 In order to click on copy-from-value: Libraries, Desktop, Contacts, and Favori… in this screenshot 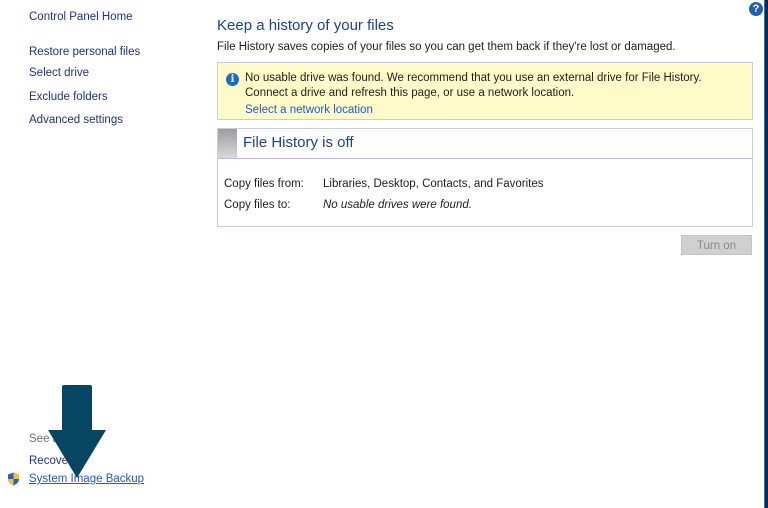, I will do `click(433, 184)`.